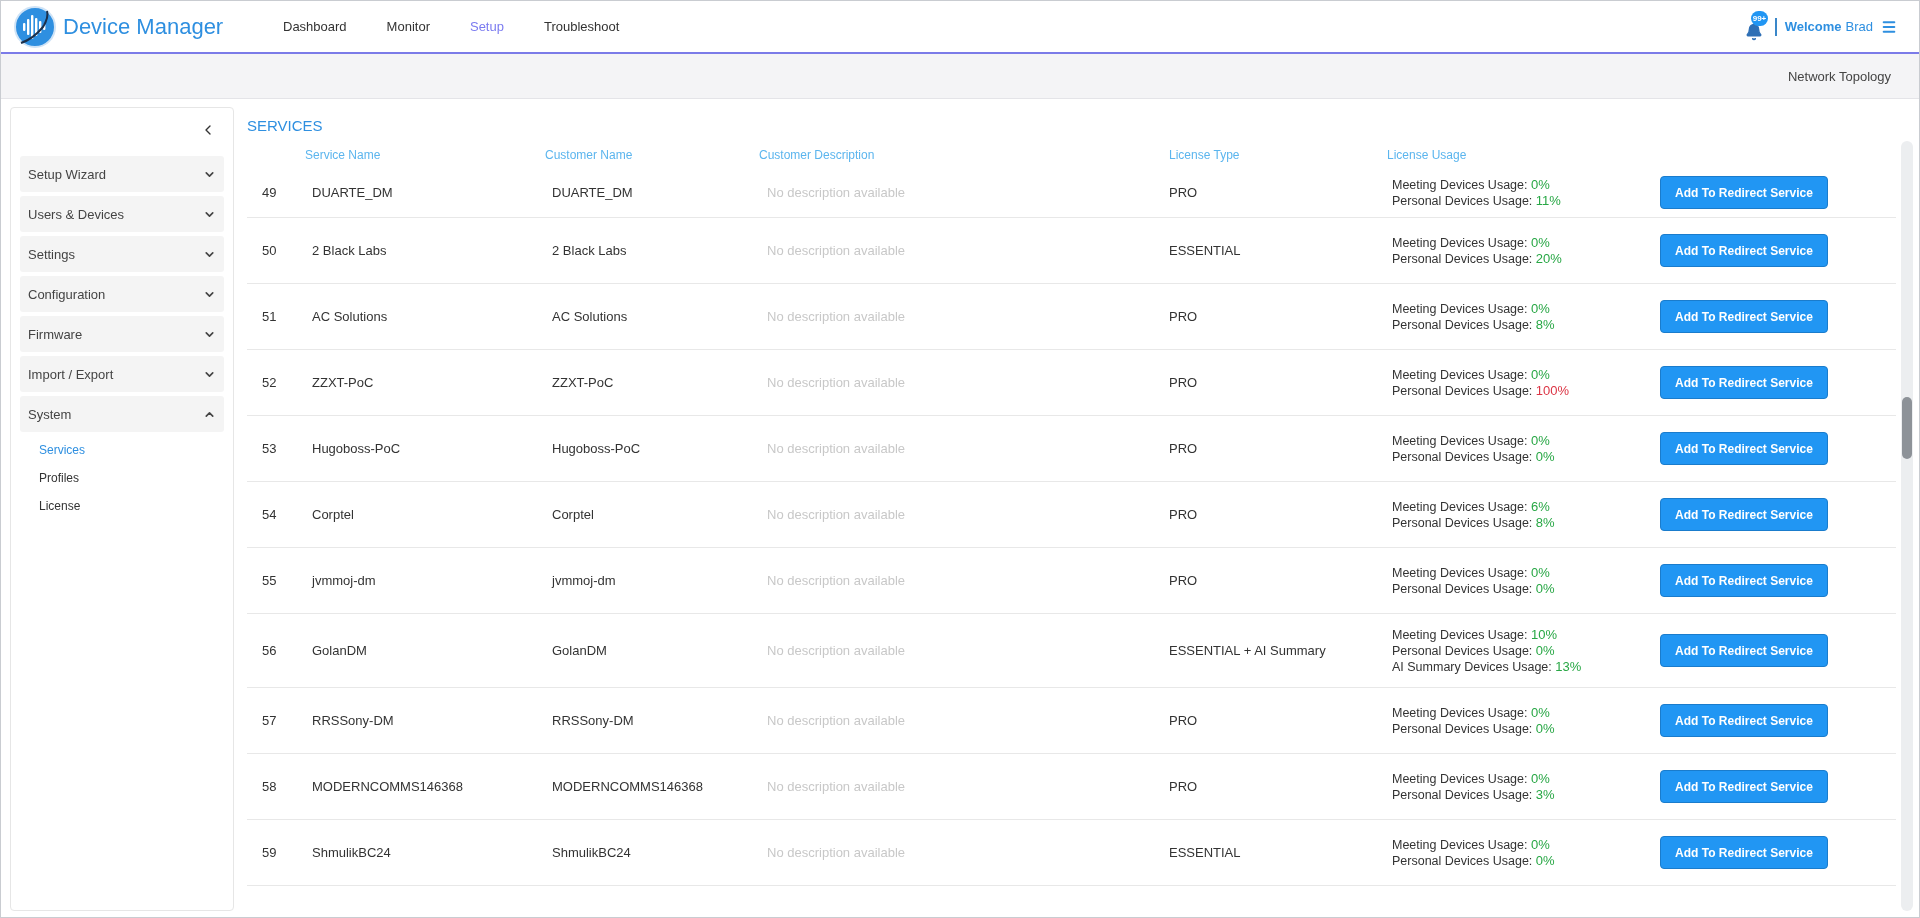 The width and height of the screenshot is (1920, 918). Describe the element at coordinates (285, 125) in the screenshot. I see `section-title: SERVICES` at that location.